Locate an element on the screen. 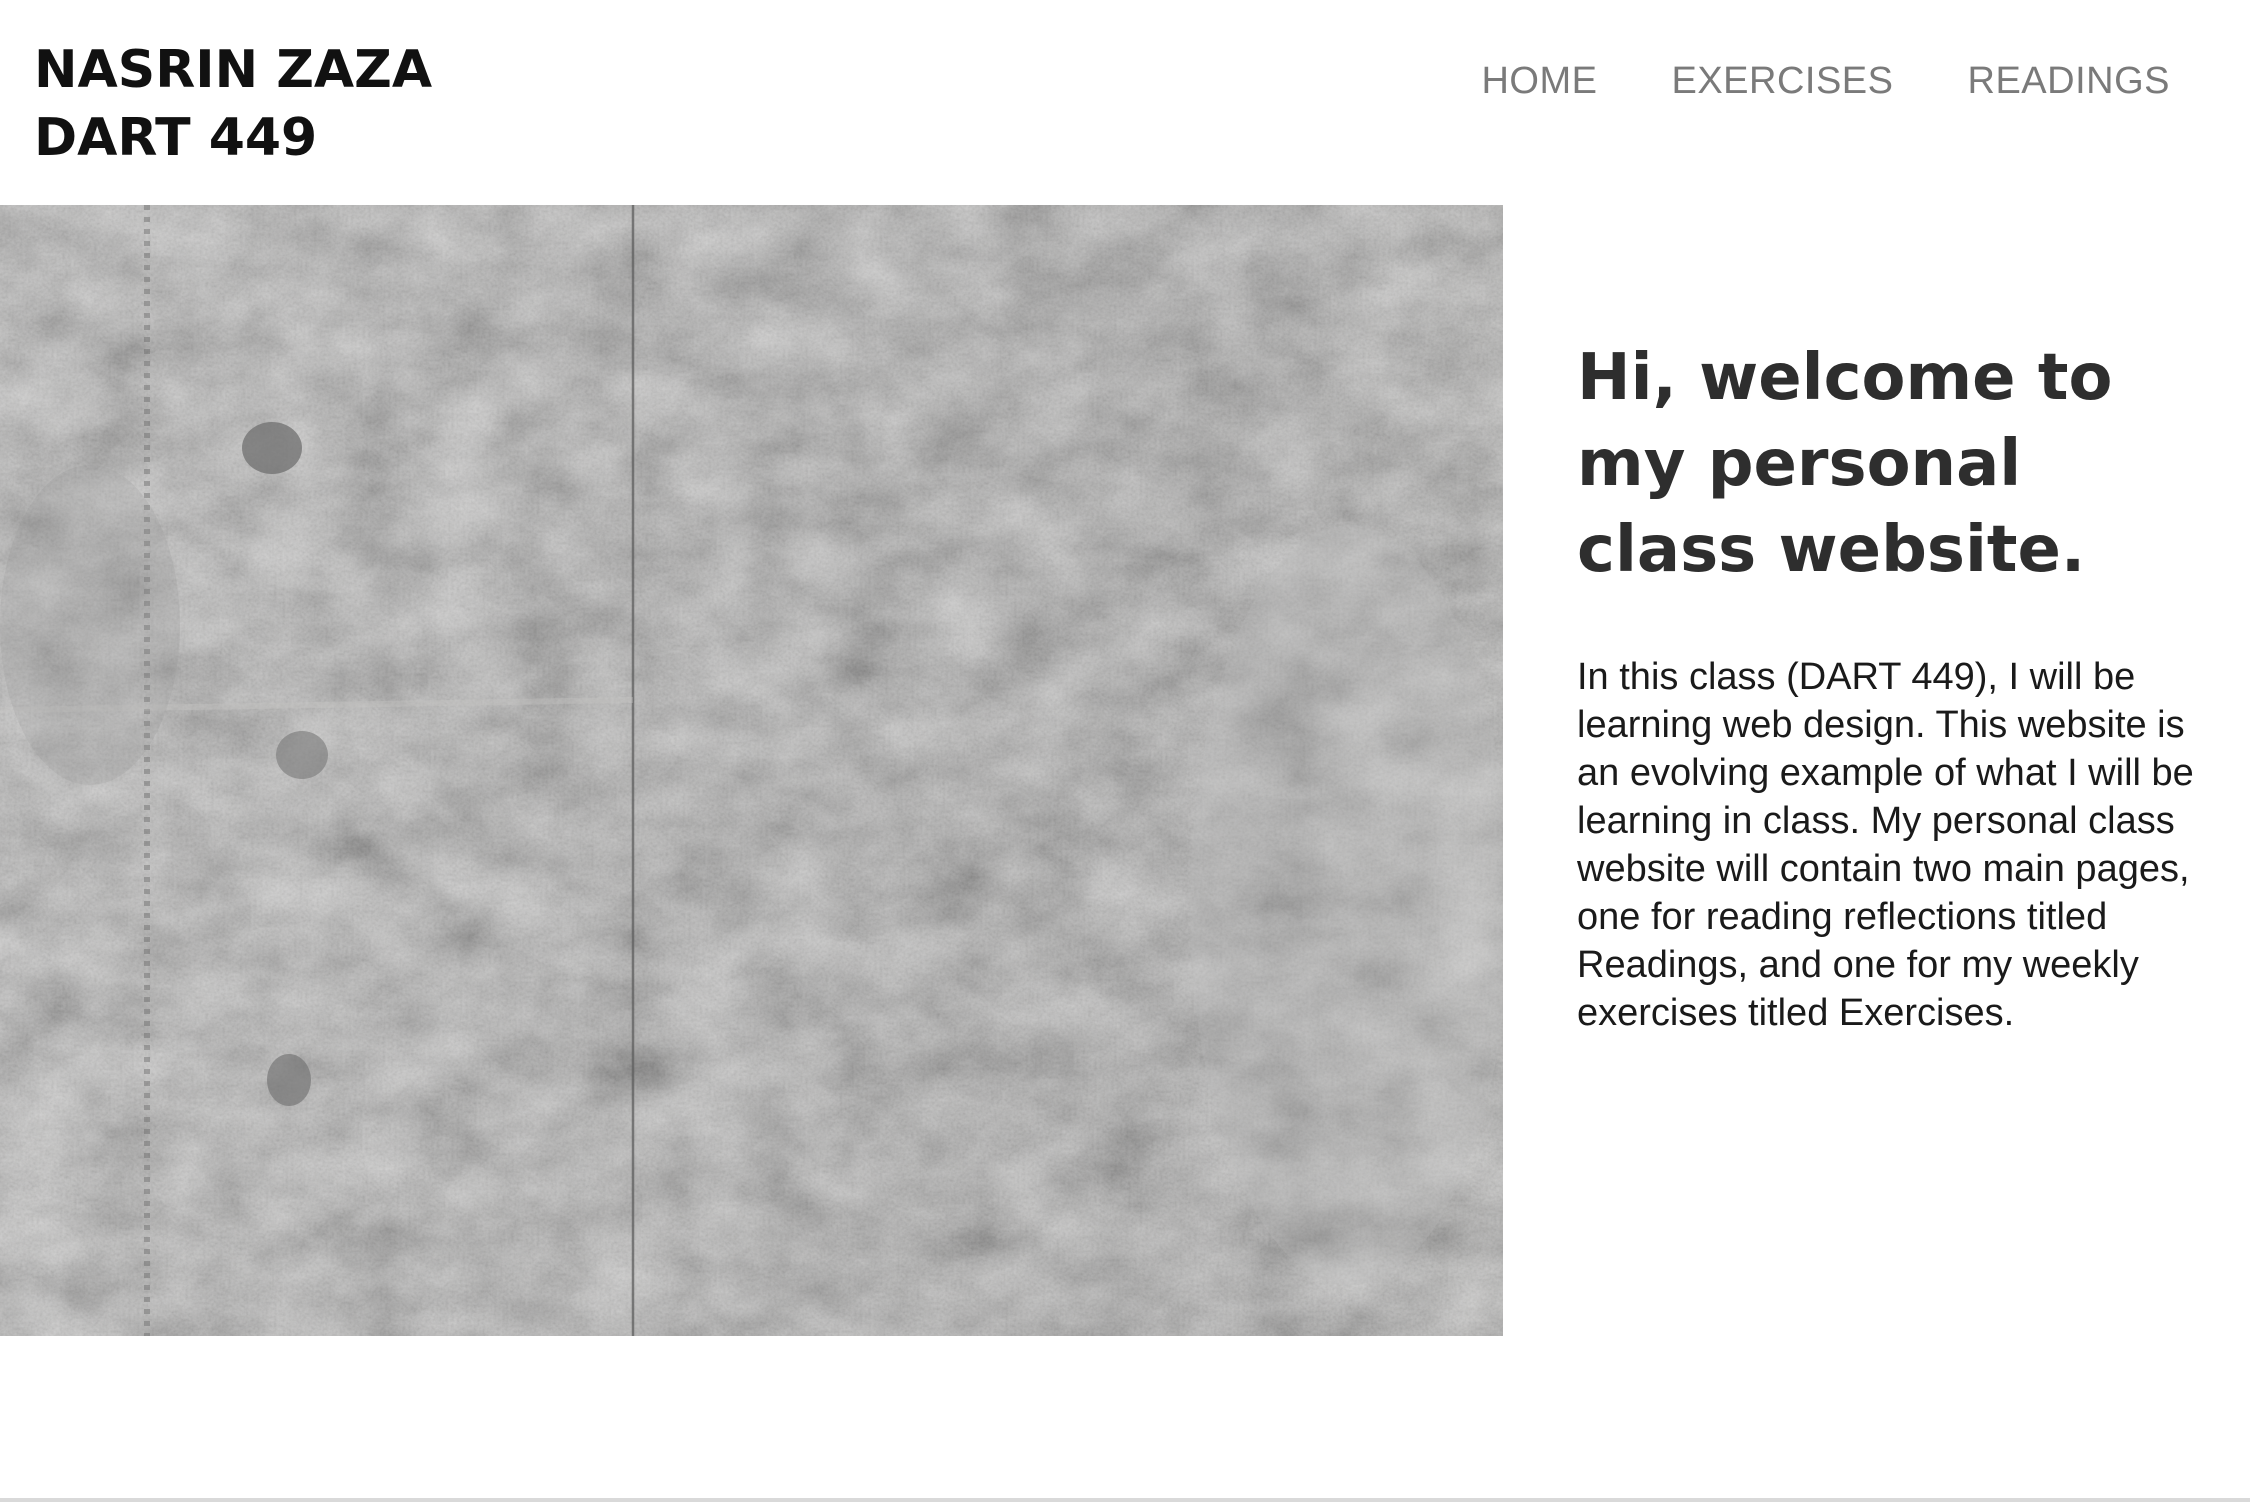  bottom-divider is located at coordinates (1125, 1500).